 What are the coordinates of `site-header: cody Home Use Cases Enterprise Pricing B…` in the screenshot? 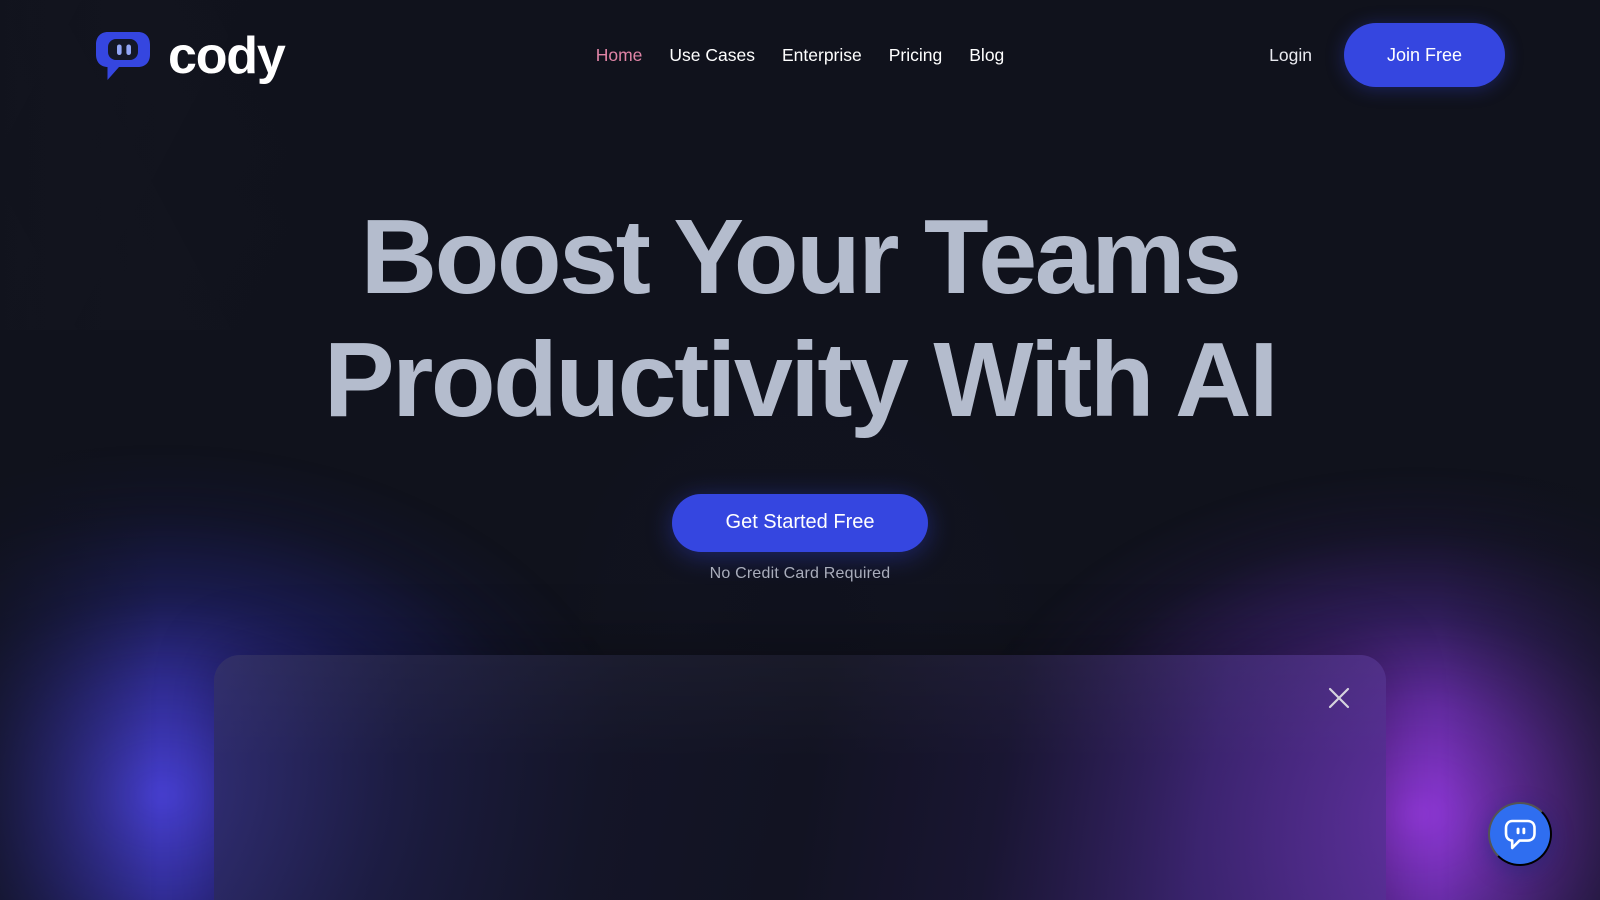 It's located at (800, 56).